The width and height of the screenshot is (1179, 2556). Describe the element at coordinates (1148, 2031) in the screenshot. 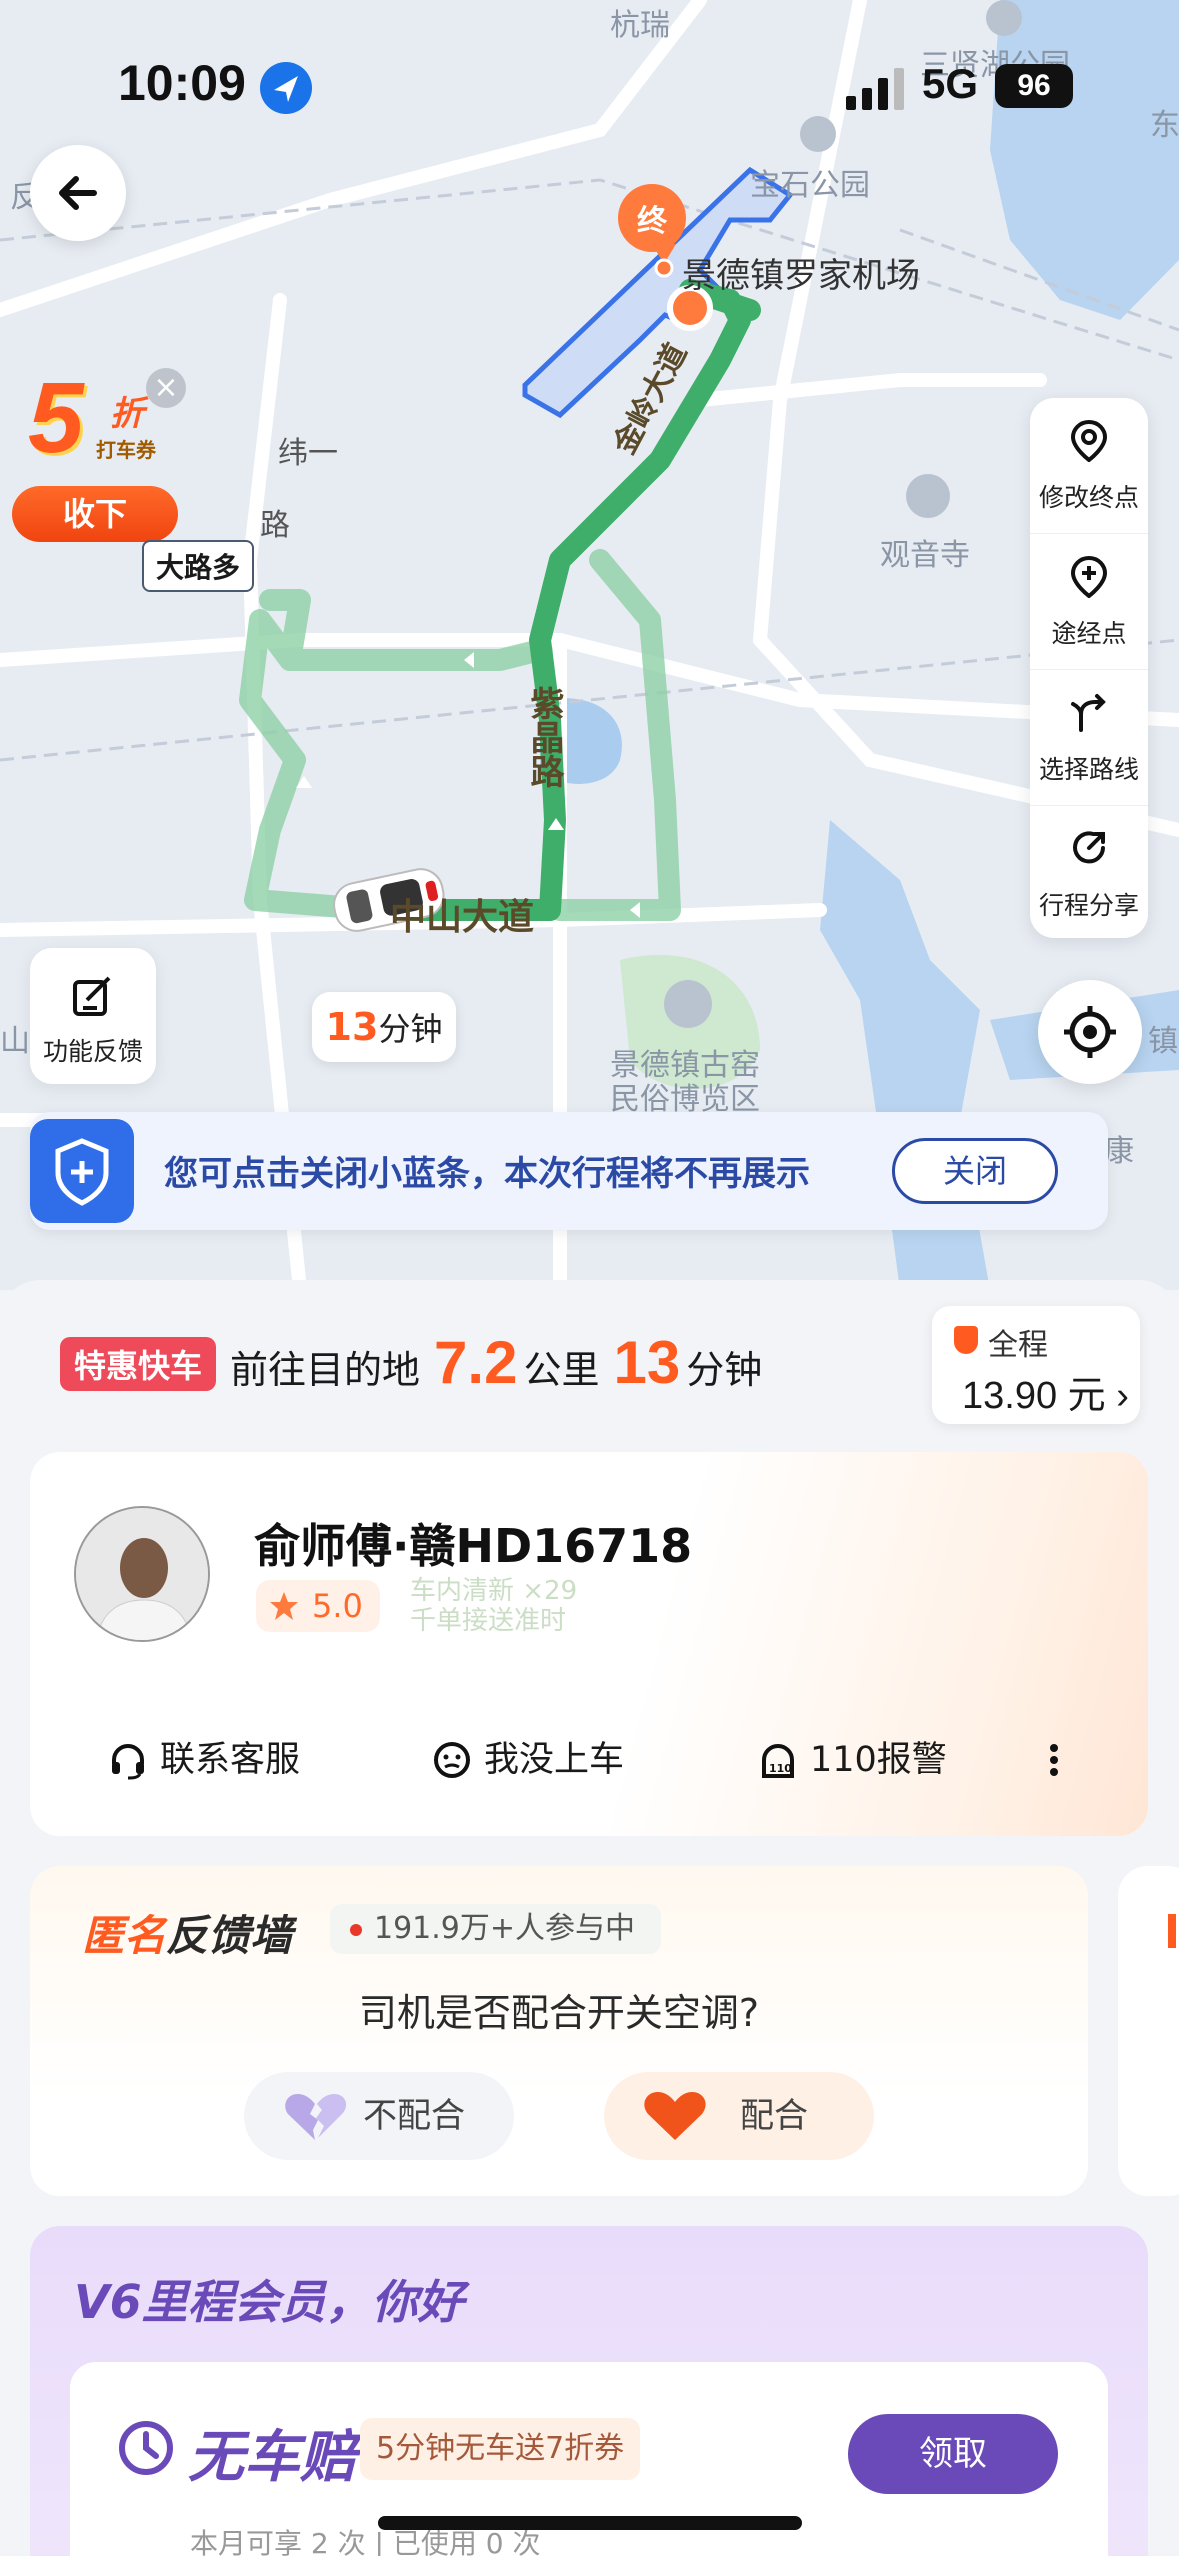

I see `next-card-peek` at that location.